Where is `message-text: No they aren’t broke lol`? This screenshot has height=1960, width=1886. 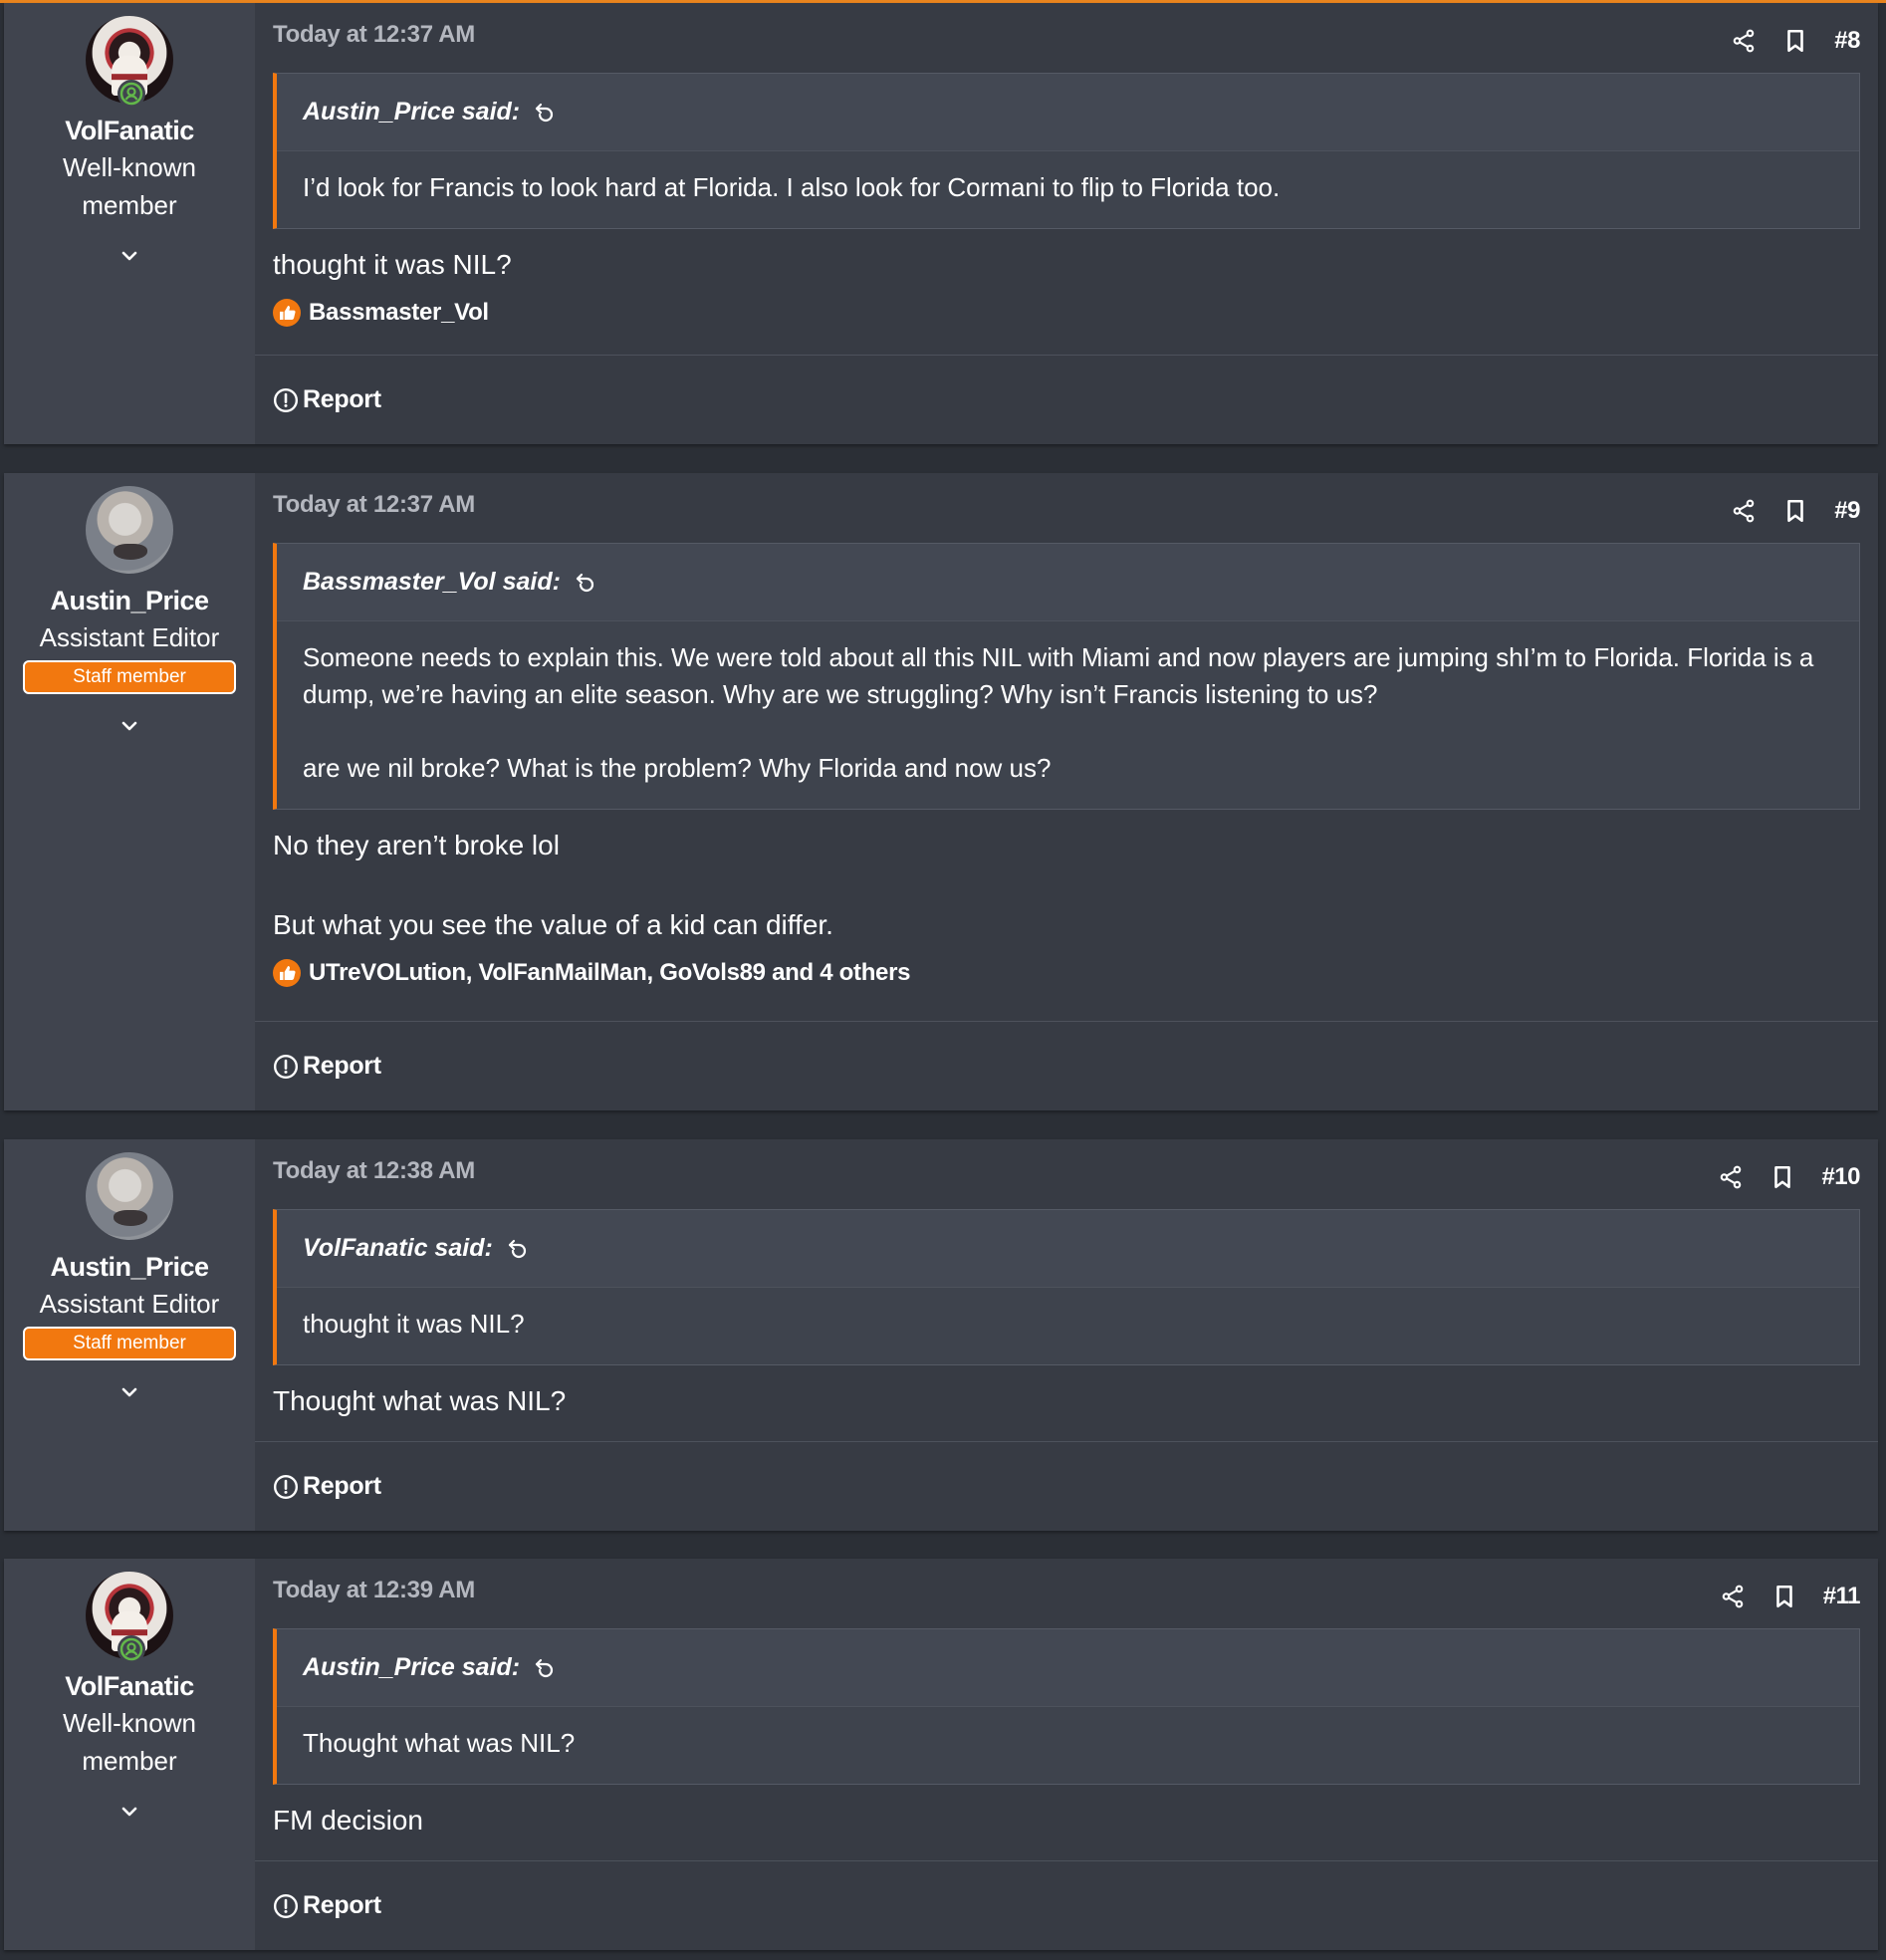
message-text: No they aren’t broke lol is located at coordinates (417, 845).